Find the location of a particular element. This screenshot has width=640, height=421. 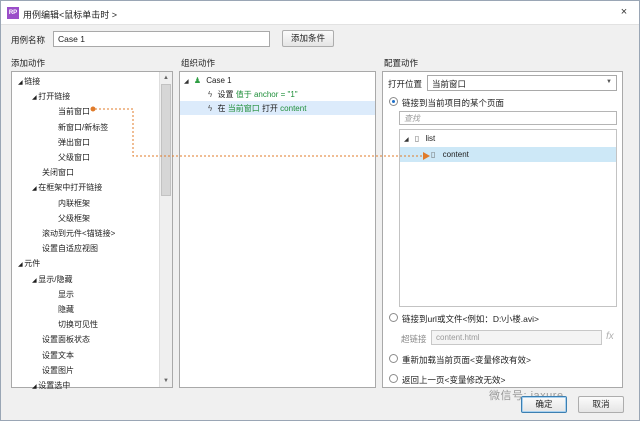

connector-start-dot is located at coordinates (93, 109).